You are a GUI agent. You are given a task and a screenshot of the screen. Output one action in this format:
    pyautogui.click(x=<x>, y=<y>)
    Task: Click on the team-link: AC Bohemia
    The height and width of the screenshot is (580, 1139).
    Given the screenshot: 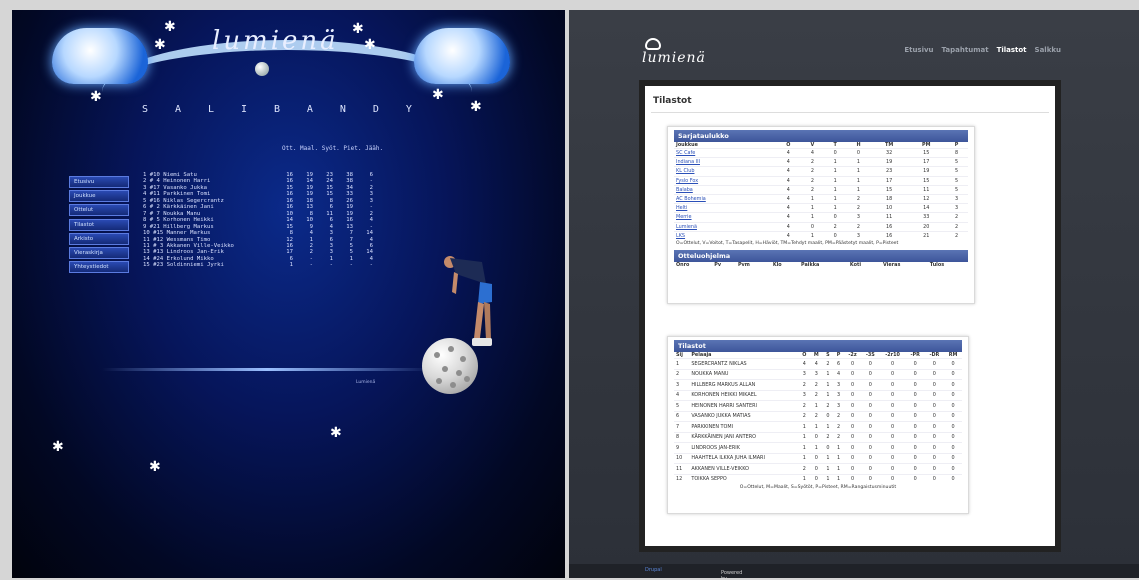 What is the action you would take?
    pyautogui.click(x=691, y=199)
    